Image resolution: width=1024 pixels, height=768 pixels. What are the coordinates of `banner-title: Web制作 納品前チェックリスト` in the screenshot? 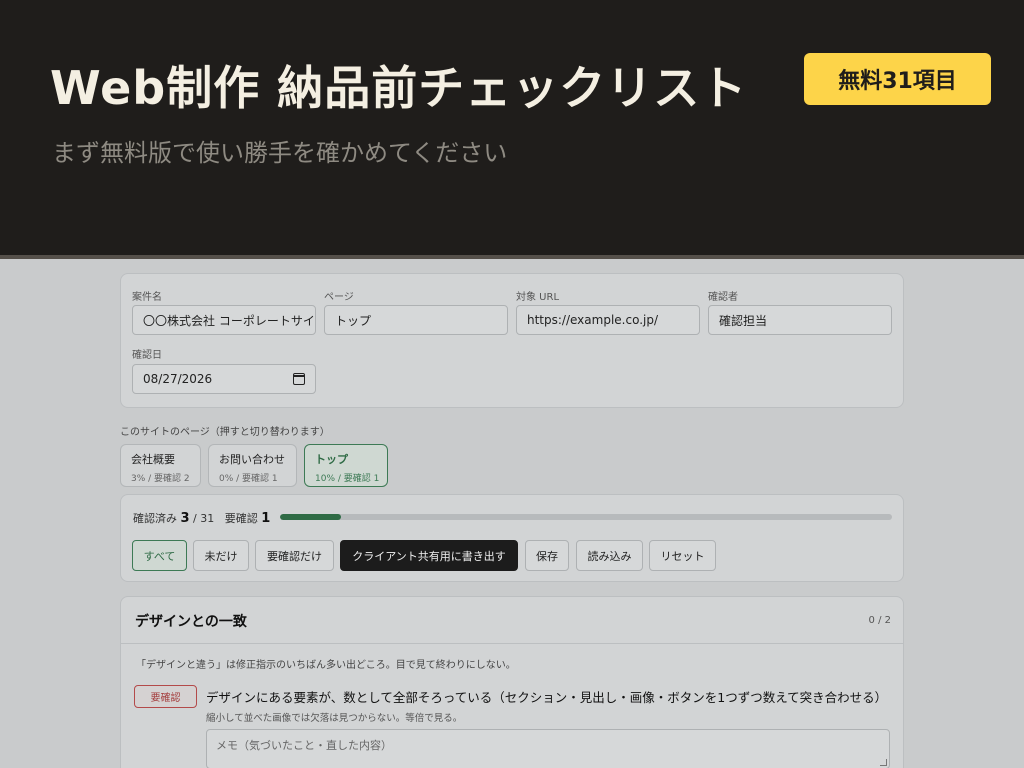 It's located at (399, 88).